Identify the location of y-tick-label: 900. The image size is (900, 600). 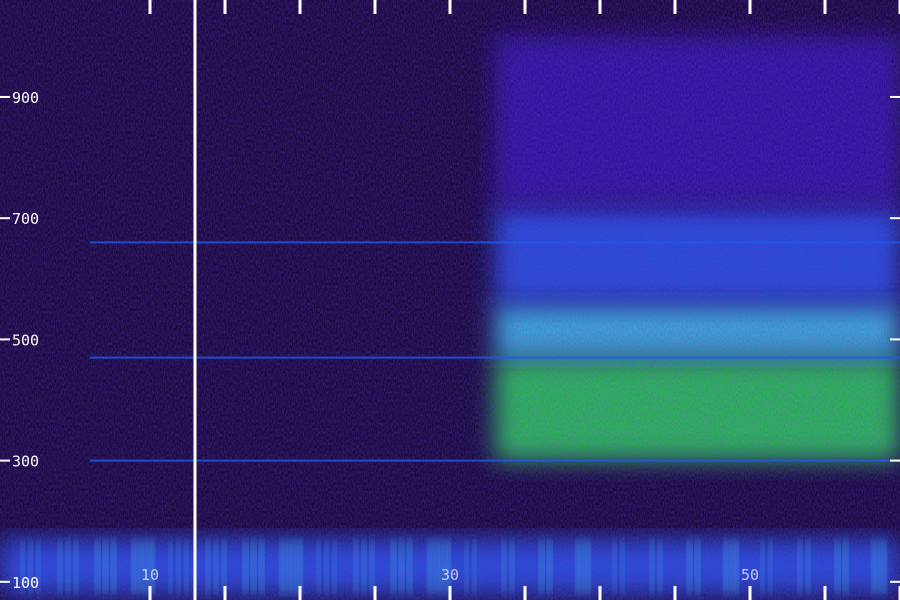
(25, 98).